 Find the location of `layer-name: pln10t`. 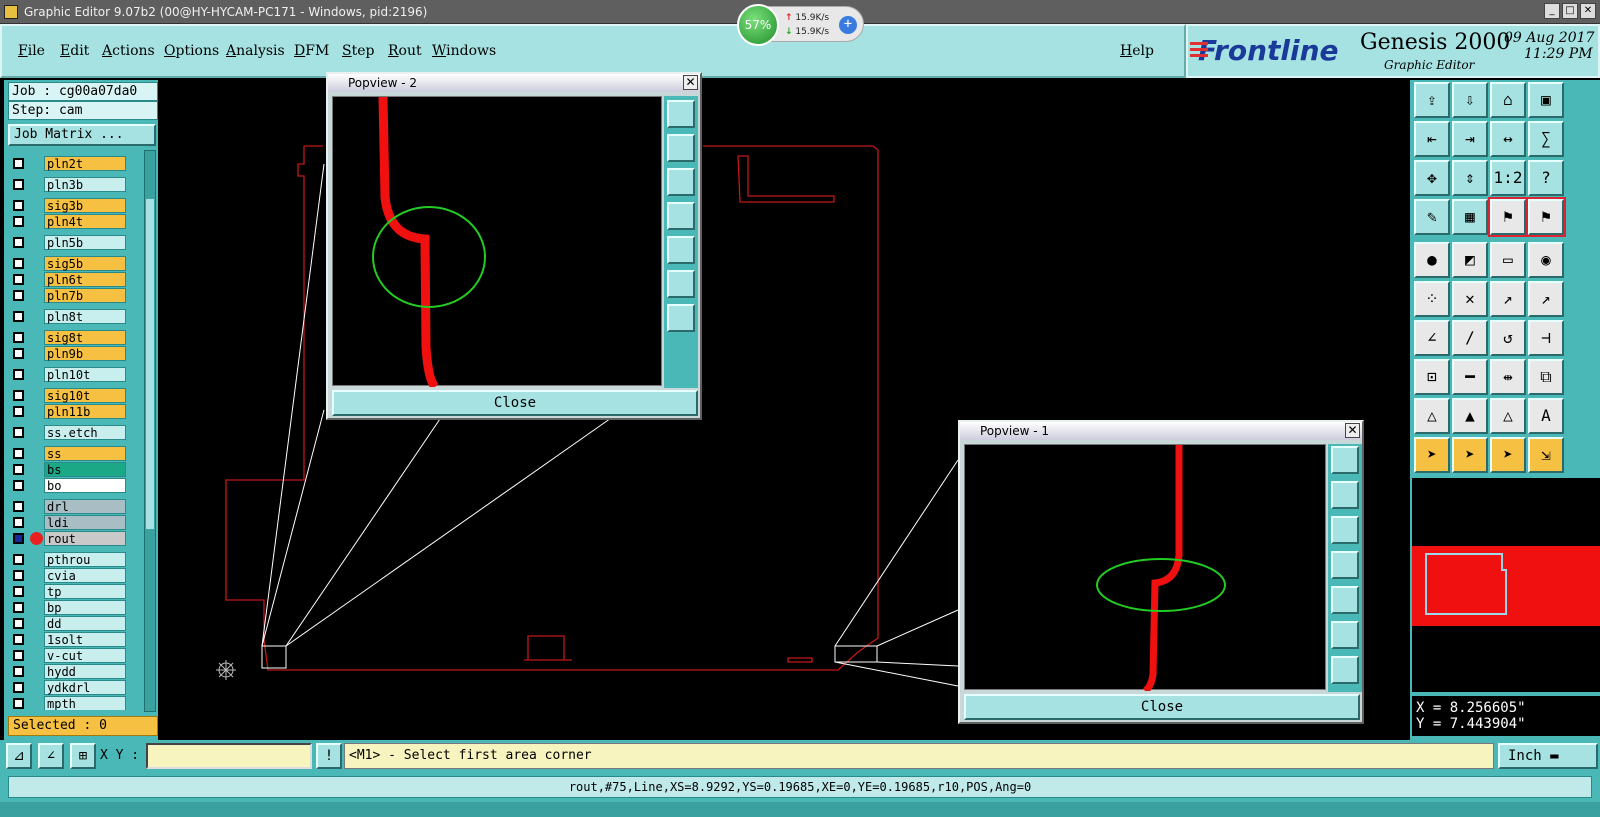

layer-name: pln10t is located at coordinates (85, 374).